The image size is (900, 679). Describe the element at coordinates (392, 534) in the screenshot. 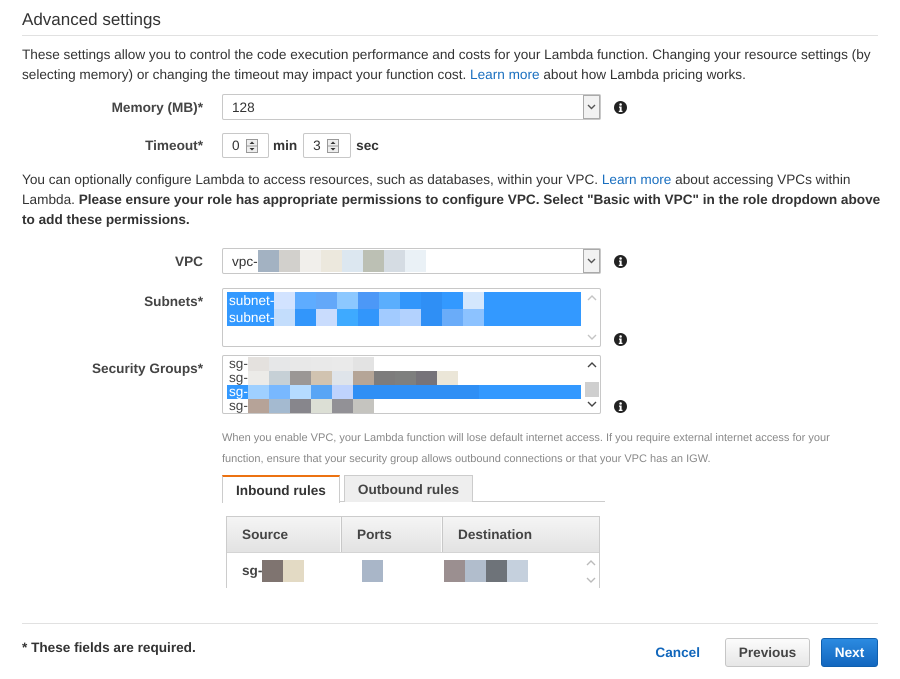

I see `column-header: Ports` at that location.